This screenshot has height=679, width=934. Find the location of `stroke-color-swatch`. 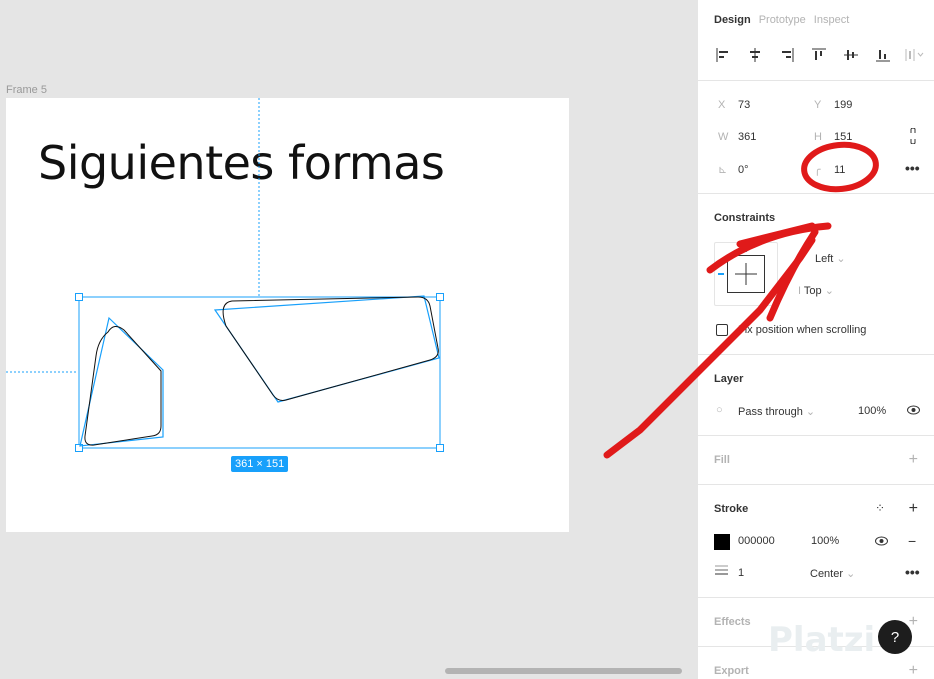

stroke-color-swatch is located at coordinates (722, 542).